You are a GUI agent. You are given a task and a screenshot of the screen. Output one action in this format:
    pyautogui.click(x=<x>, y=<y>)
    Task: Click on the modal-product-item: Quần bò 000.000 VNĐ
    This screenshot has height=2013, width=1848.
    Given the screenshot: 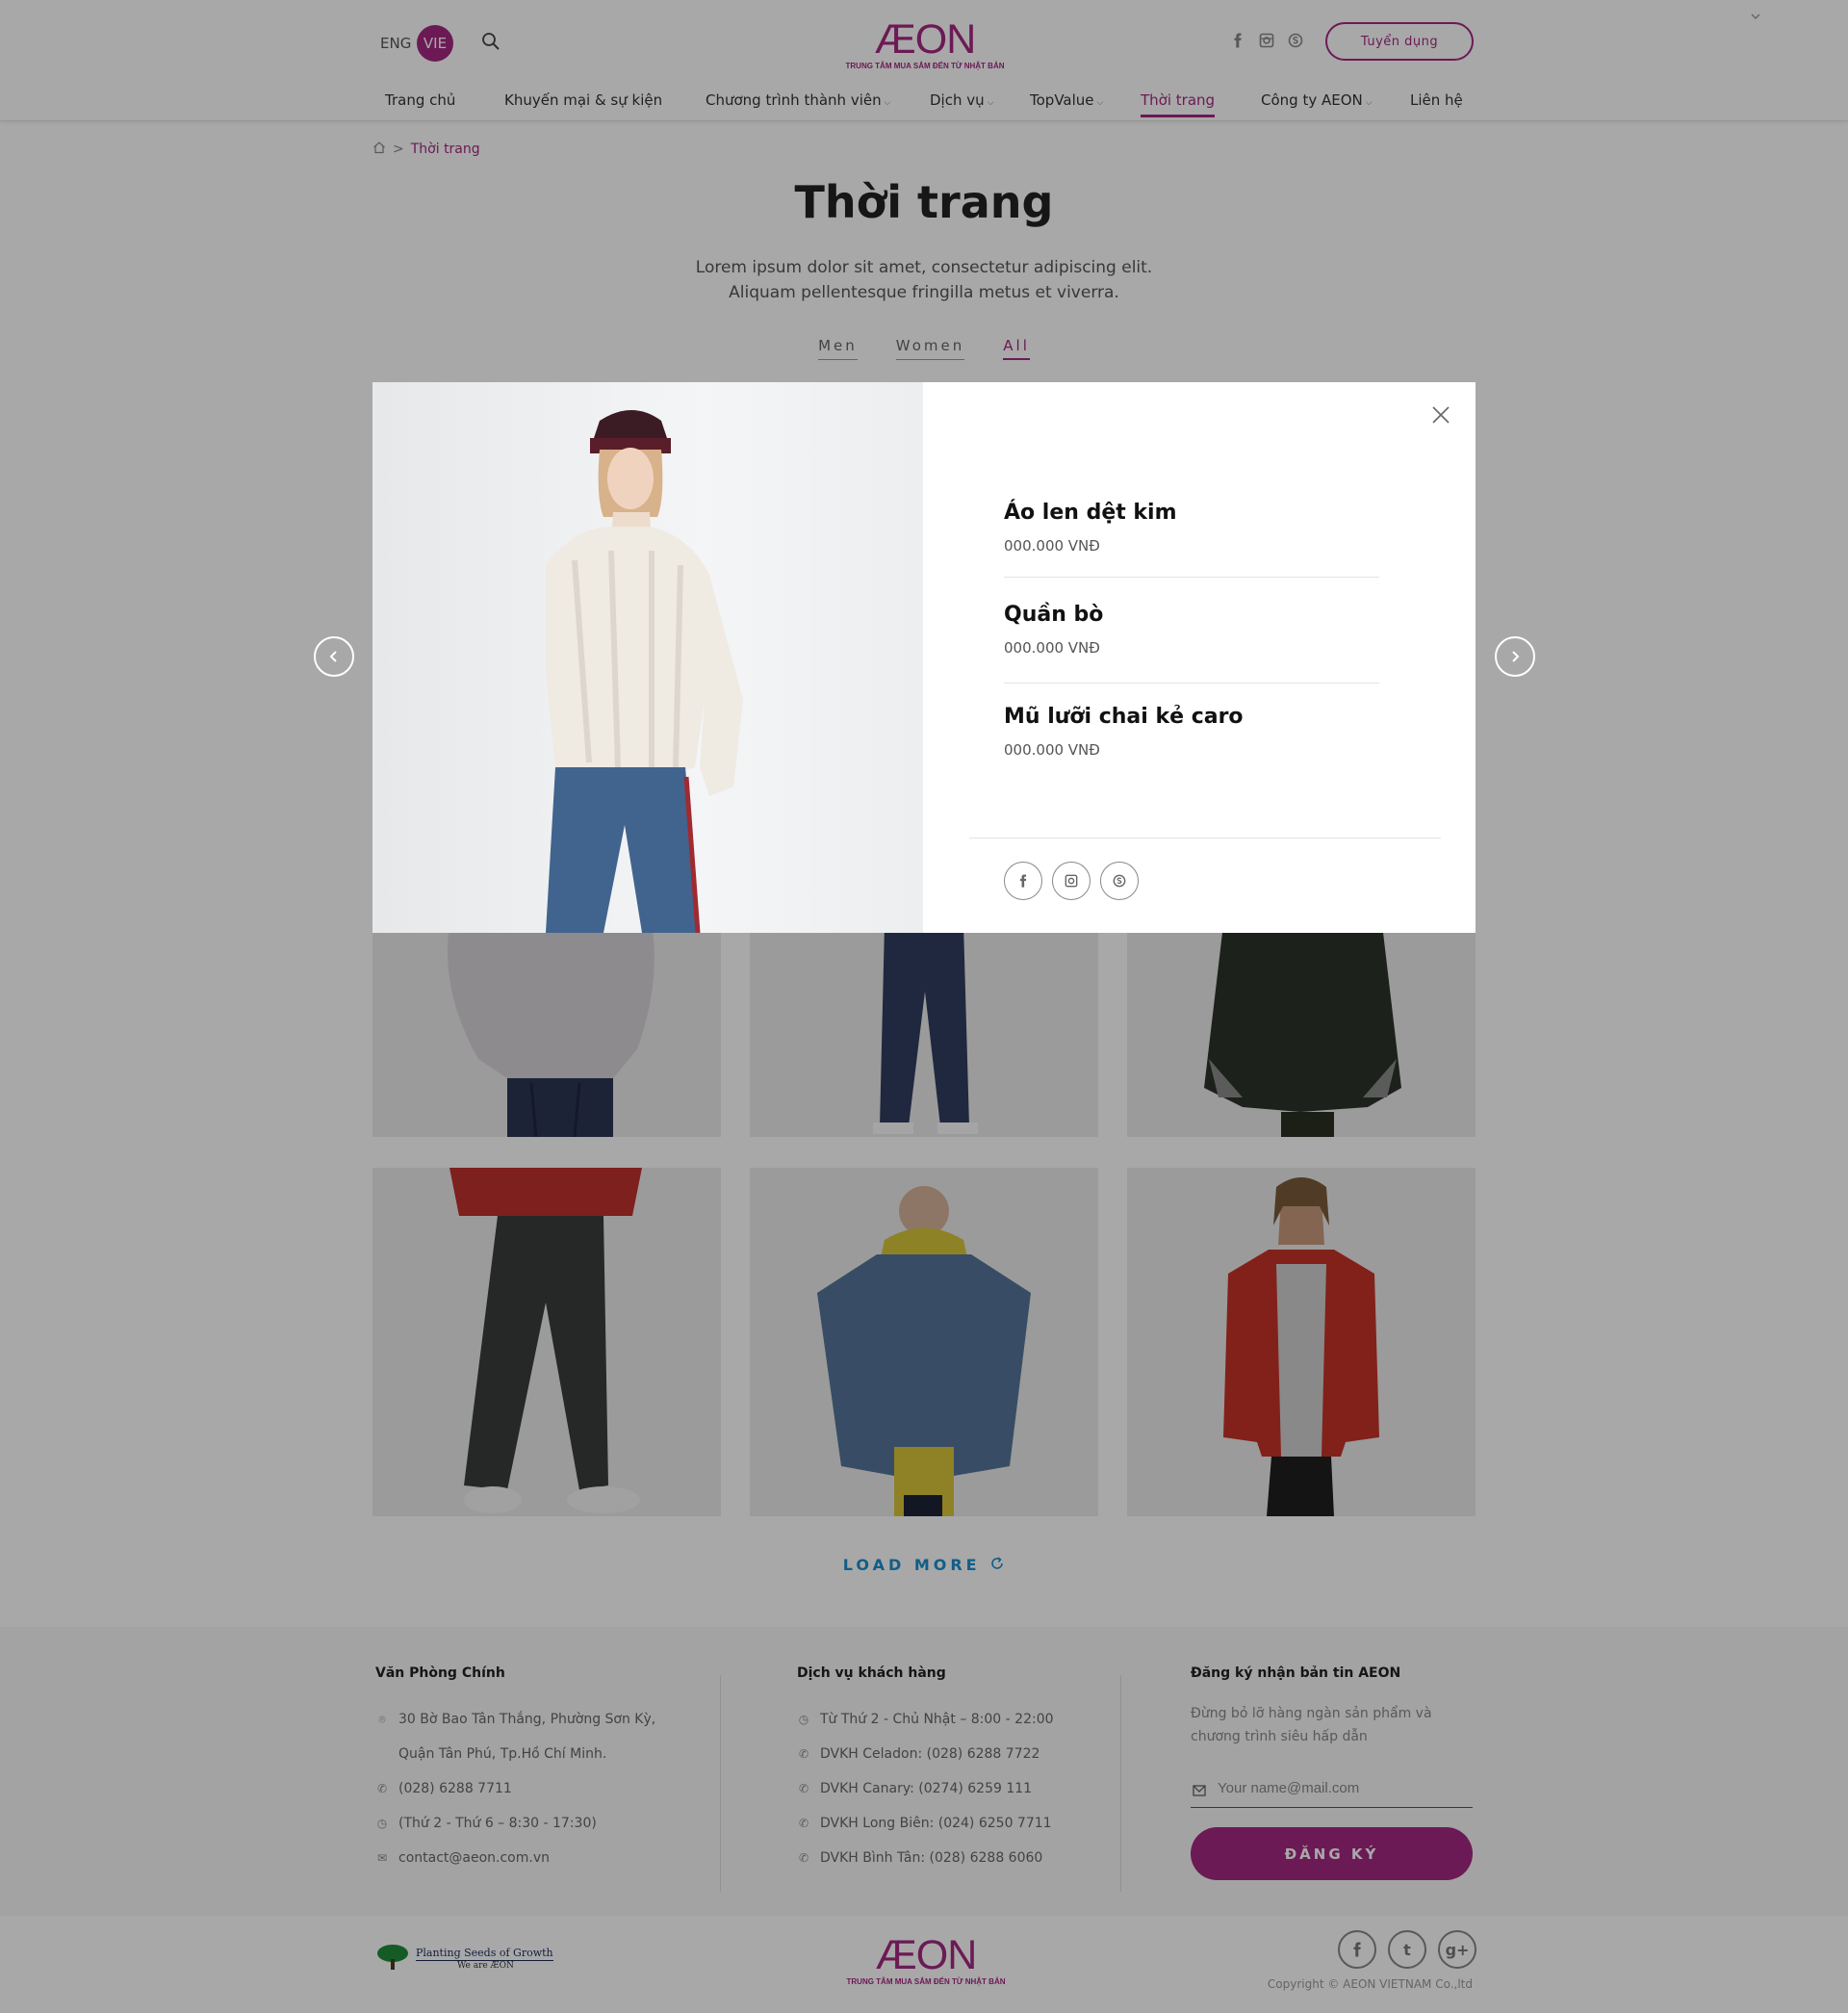 What is the action you would take?
    pyautogui.click(x=1191, y=630)
    